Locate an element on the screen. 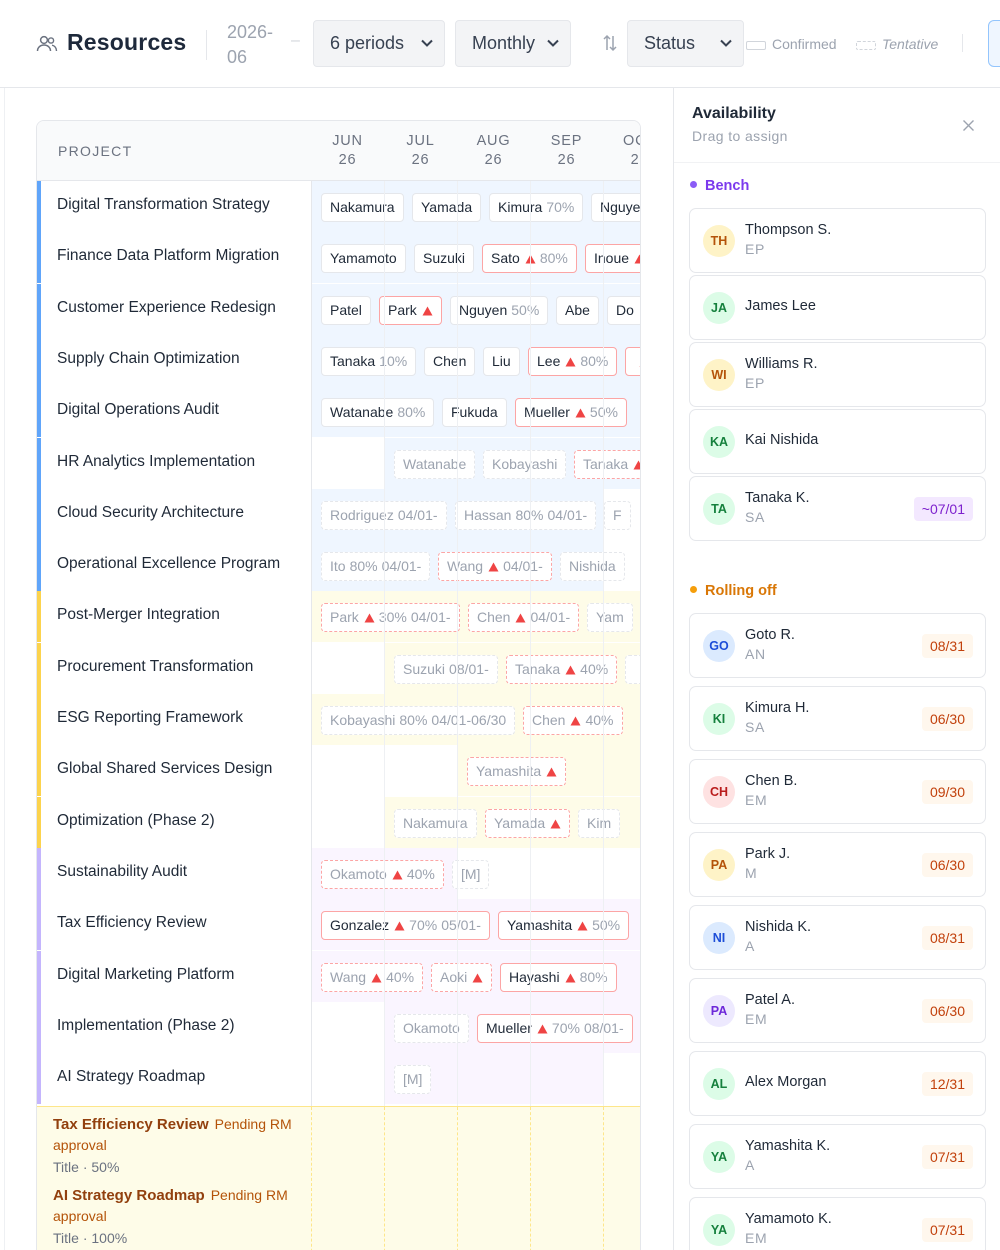  assignment-chip: Chen 40% is located at coordinates (573, 720).